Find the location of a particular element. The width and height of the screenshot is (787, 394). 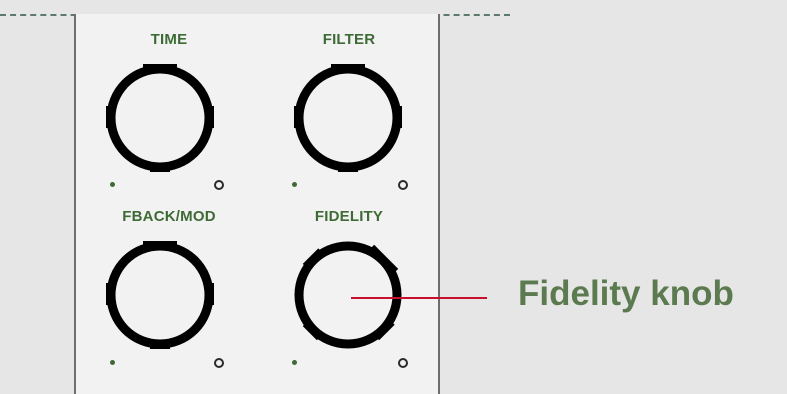

time-knob is located at coordinates (160, 118).